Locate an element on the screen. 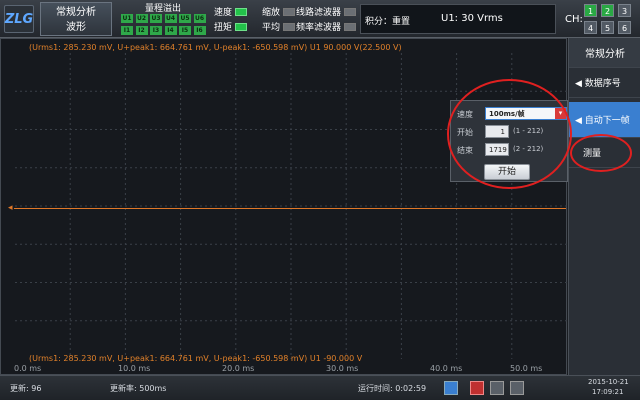 This screenshot has height=400, width=640. indicator-label: 频率滤波器 is located at coordinates (319, 28).